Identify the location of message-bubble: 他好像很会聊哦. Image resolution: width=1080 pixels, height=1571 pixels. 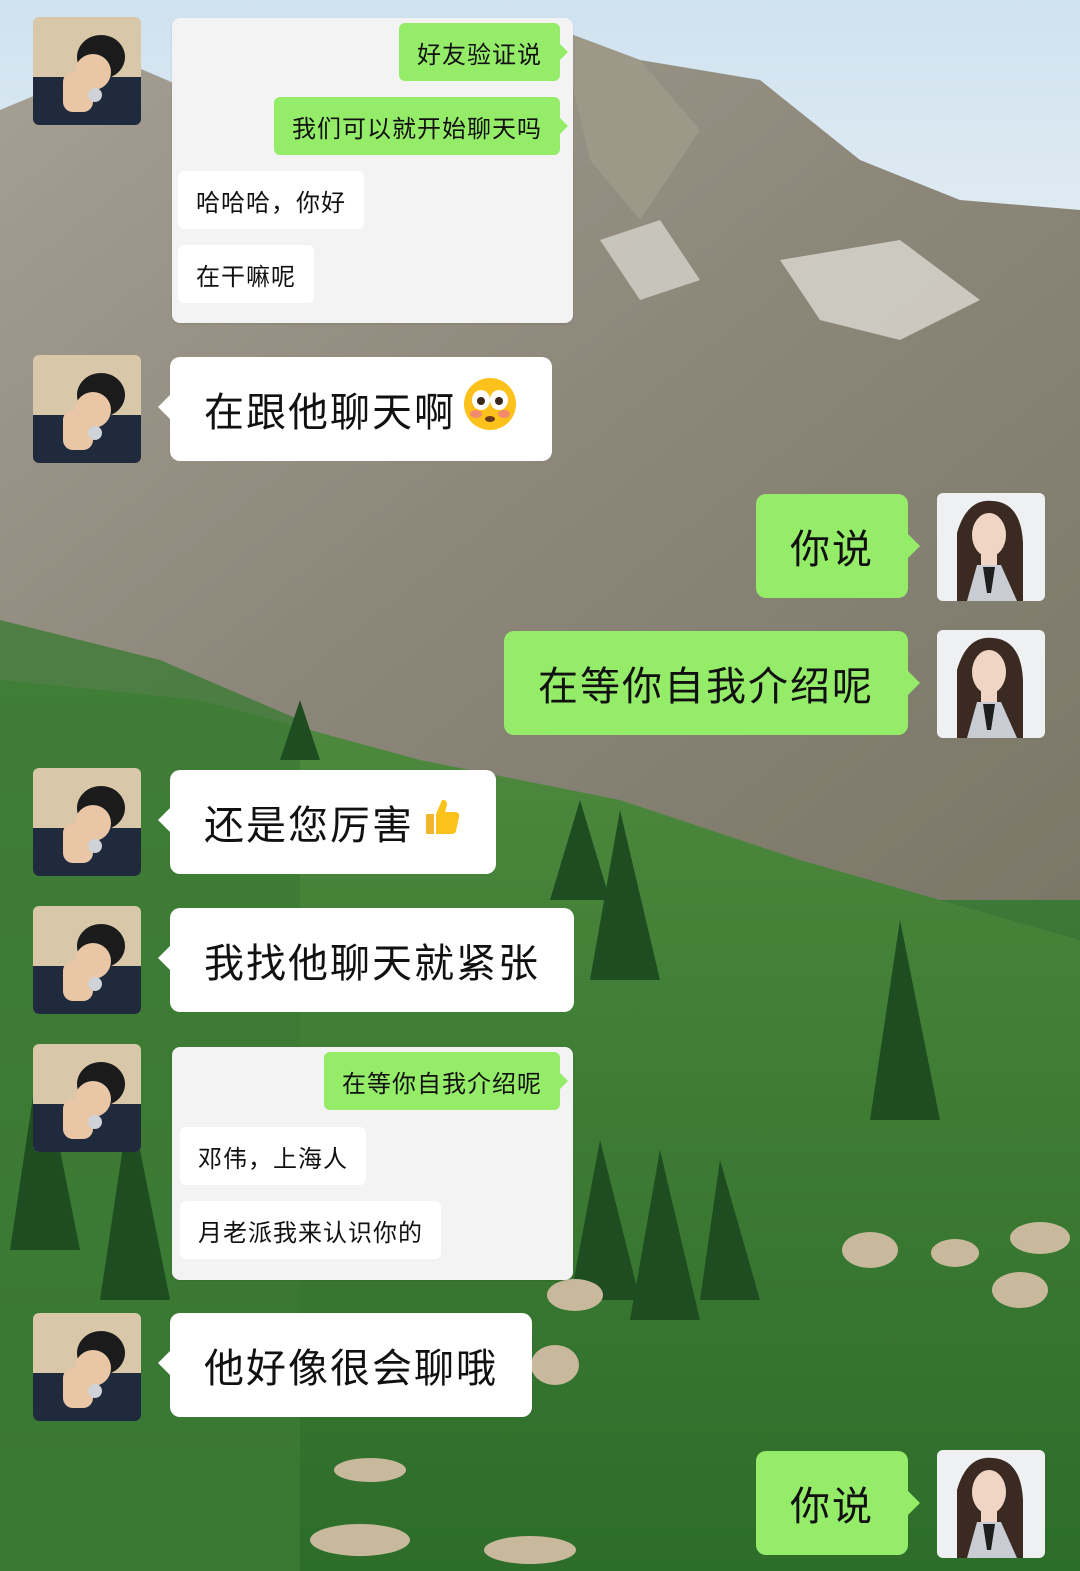
(345, 1365).